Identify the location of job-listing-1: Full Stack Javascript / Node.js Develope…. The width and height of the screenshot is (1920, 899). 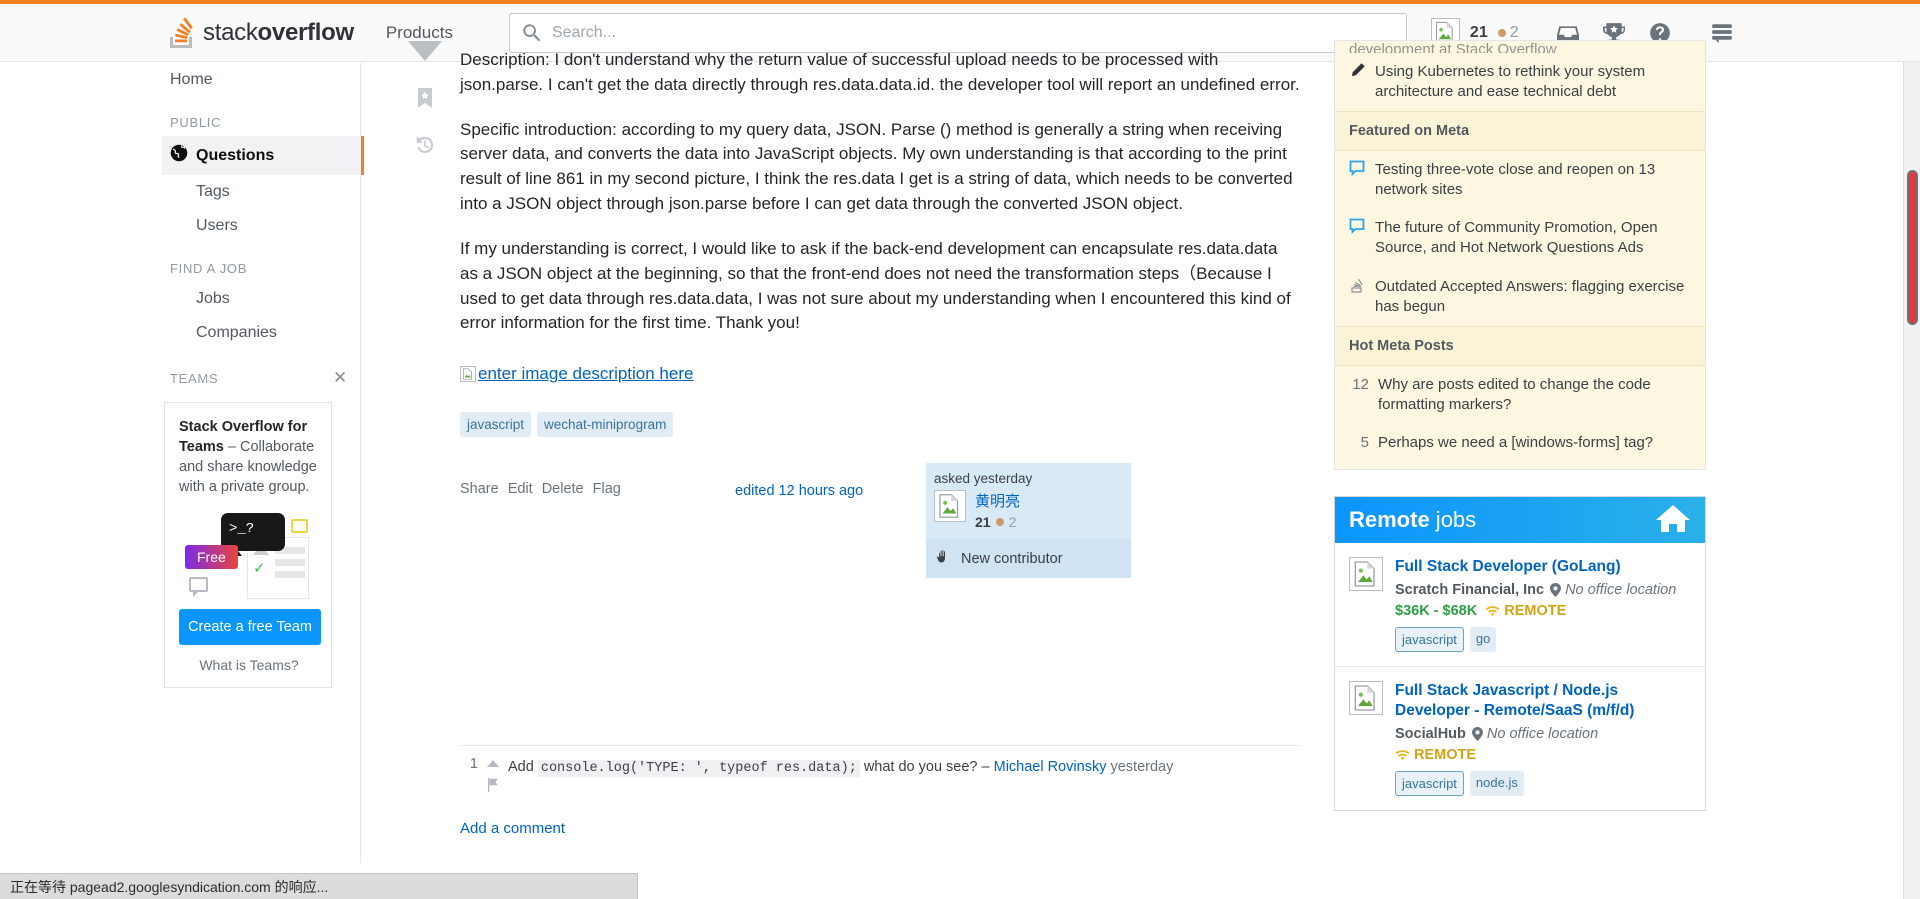
(1520, 738).